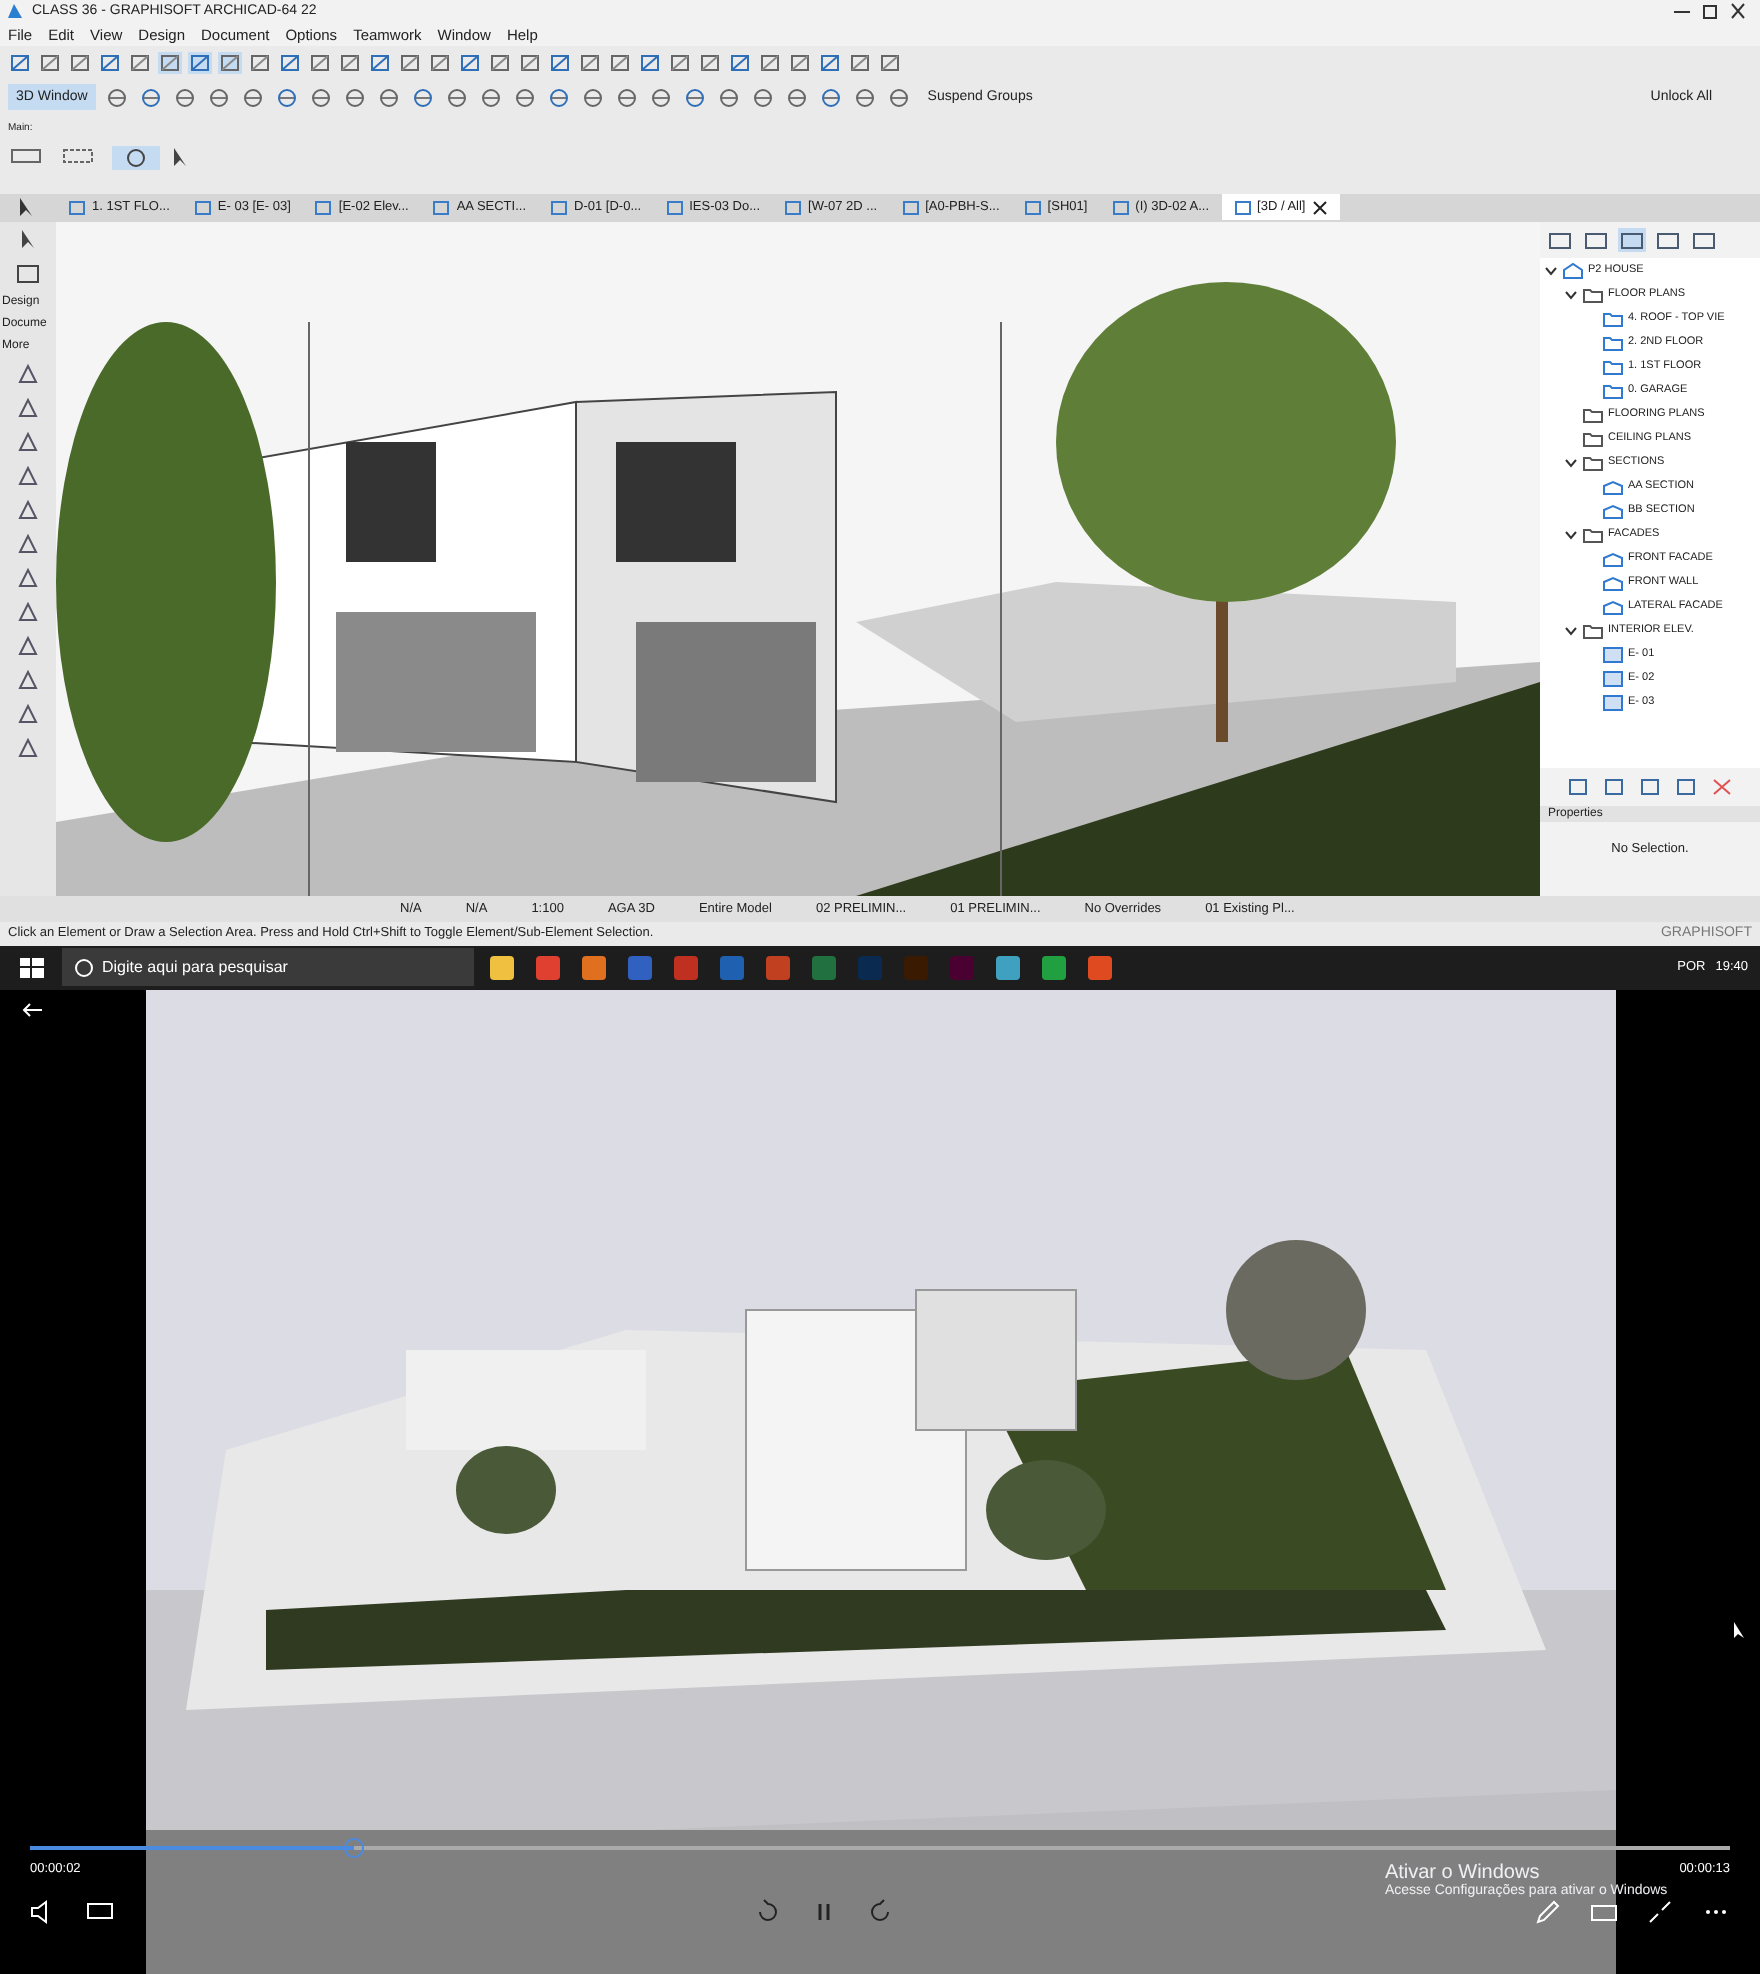  I want to click on collapse-icon, so click(1660, 1912).